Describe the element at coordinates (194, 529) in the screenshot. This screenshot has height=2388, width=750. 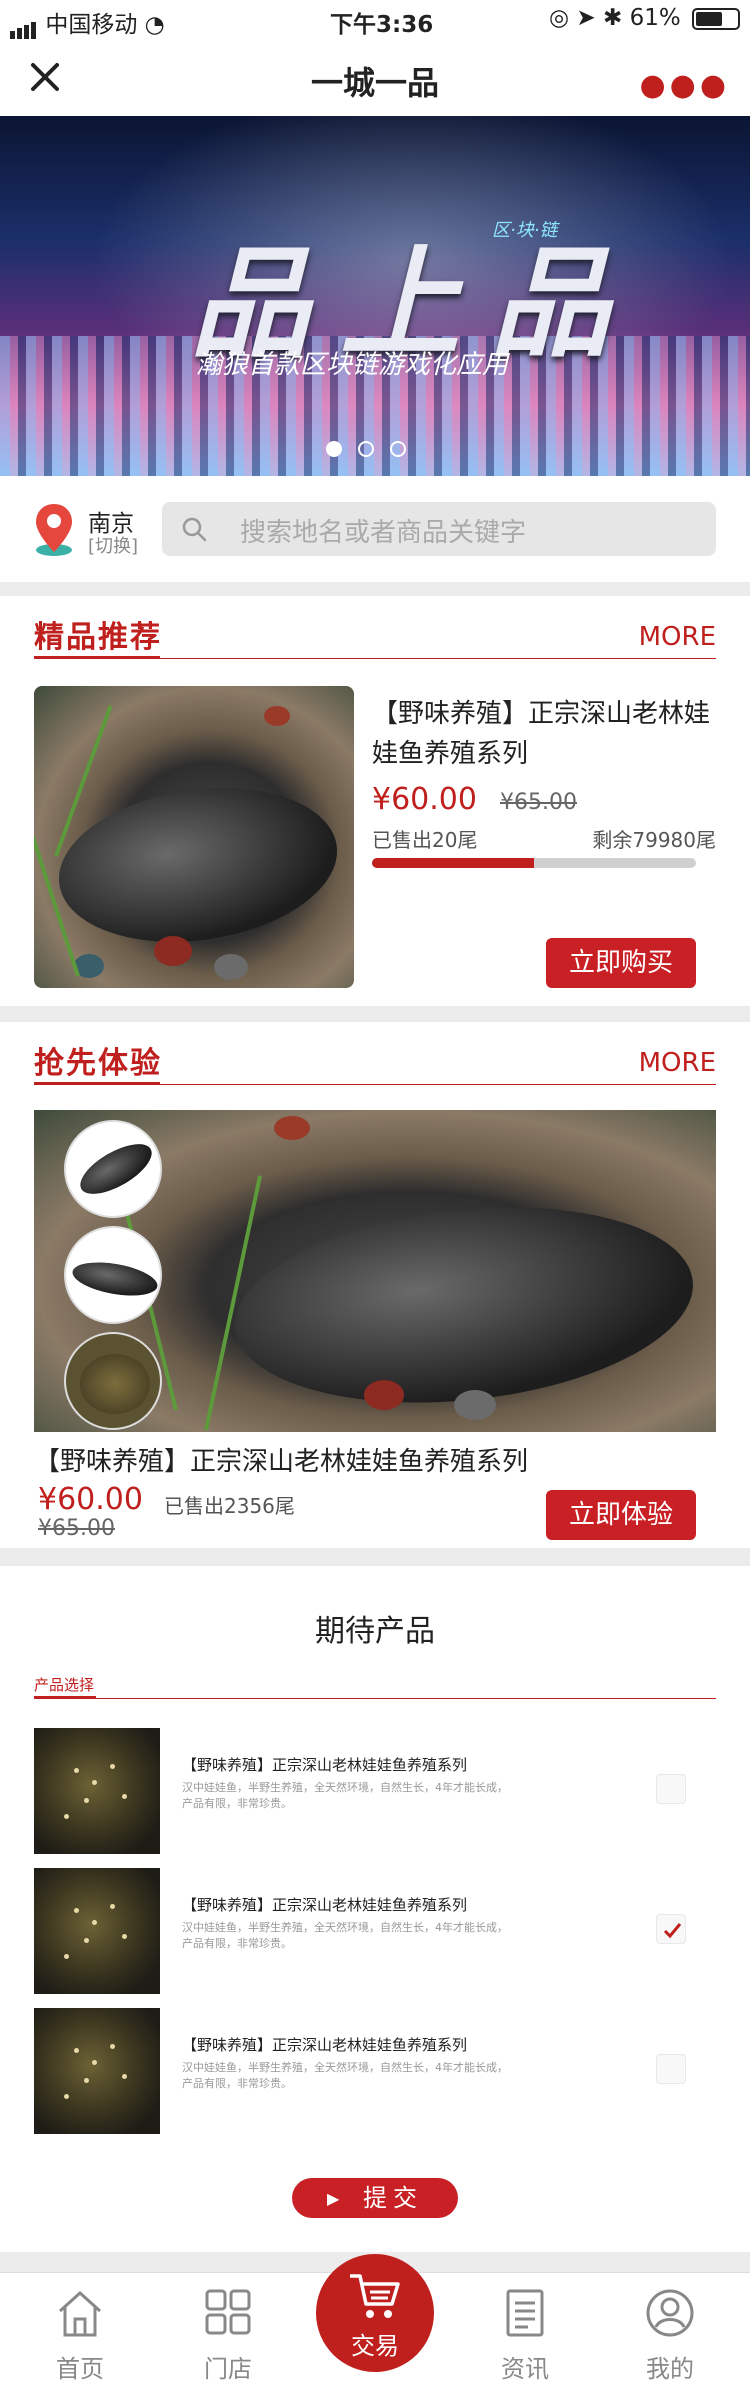
I see `search-icon` at that location.